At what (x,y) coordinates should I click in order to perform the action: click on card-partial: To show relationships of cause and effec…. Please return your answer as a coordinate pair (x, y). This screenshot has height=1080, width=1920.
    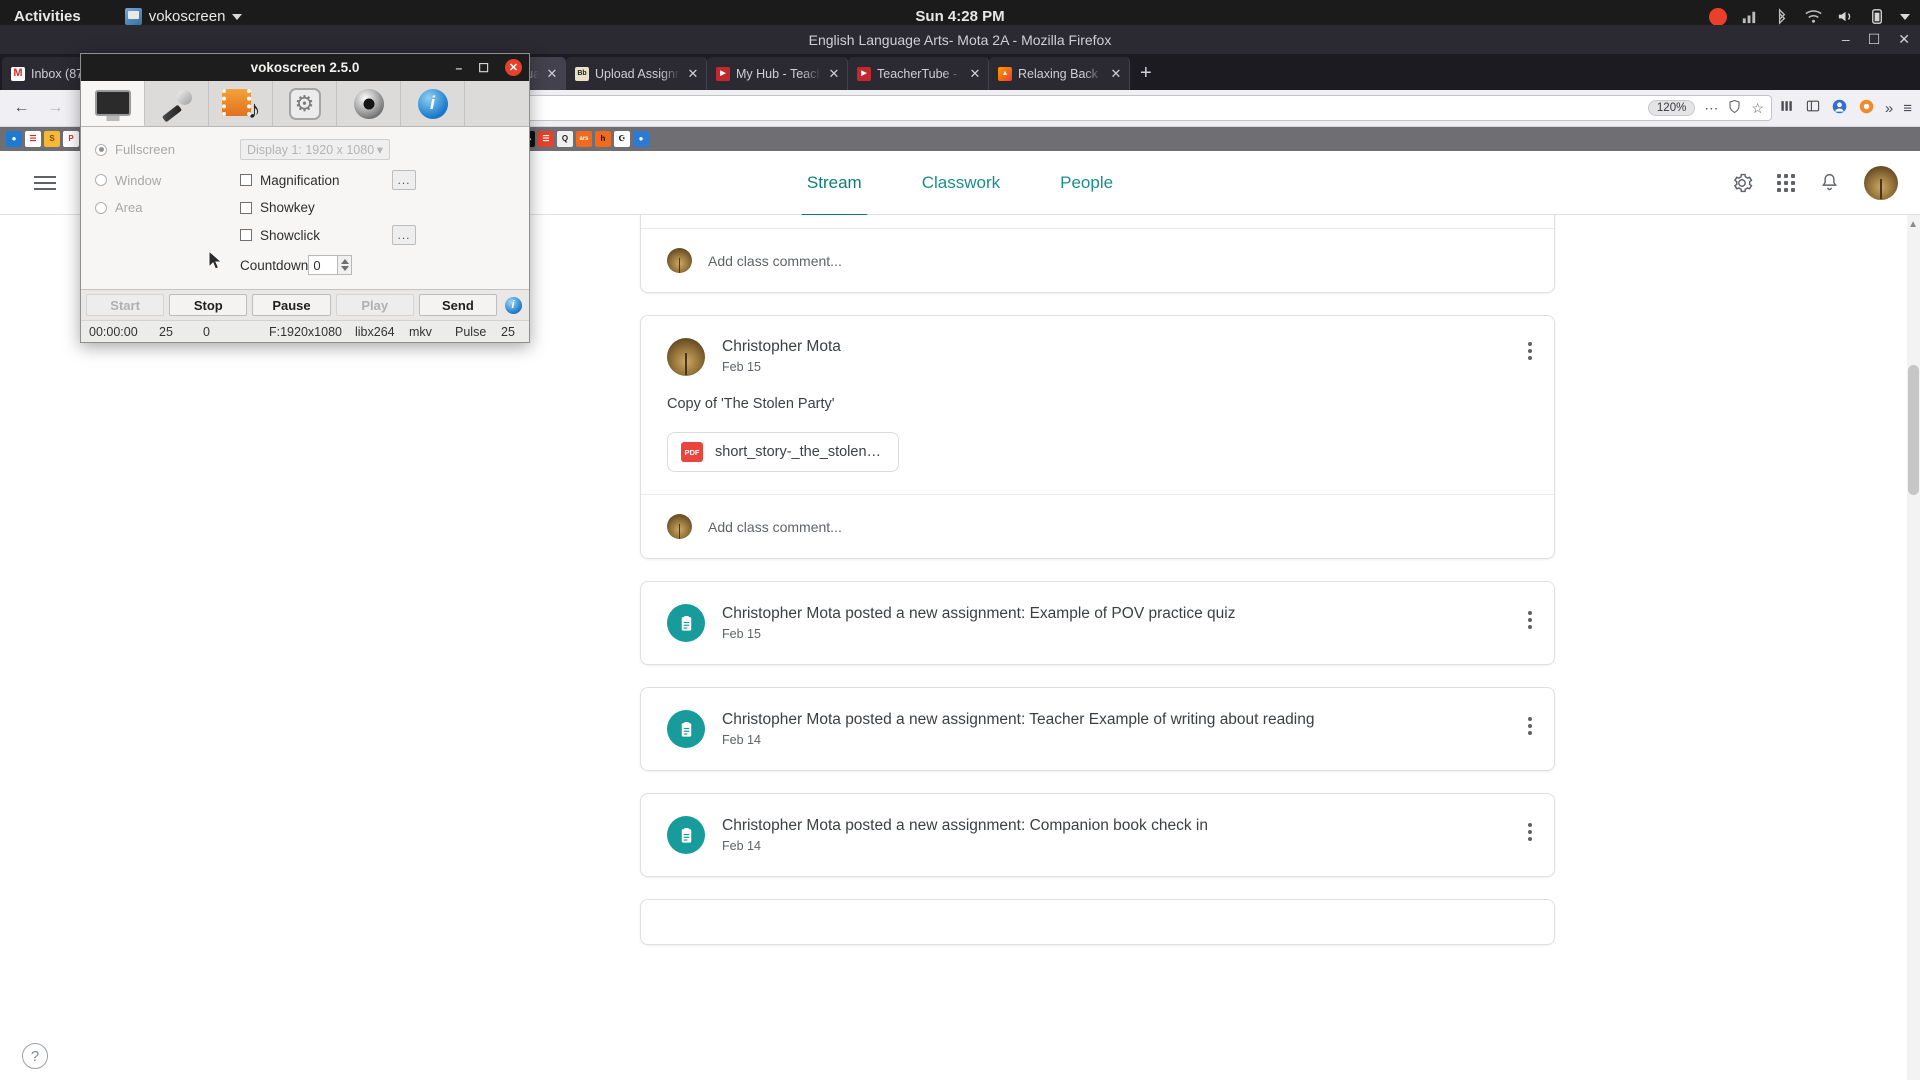
    Looking at the image, I should click on (1097, 254).